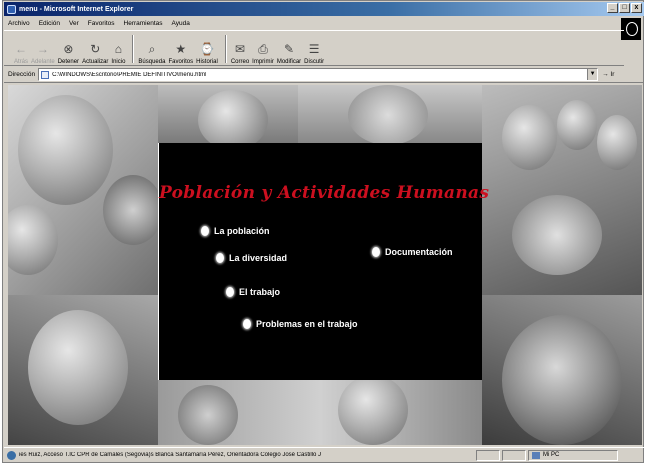 The width and height of the screenshot is (646, 463). I want to click on edit-button: ✎ Modificar, so click(289, 48).